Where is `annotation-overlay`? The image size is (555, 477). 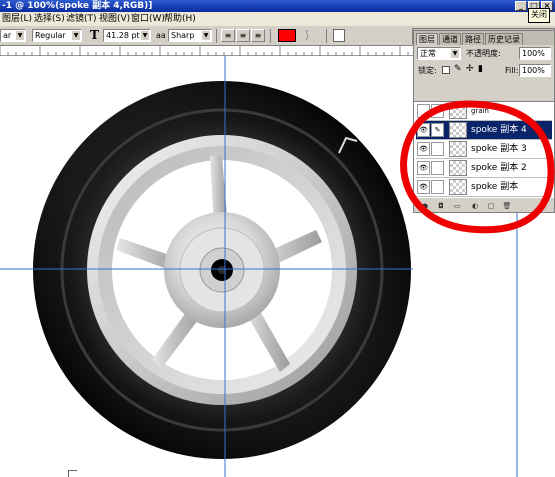 annotation-overlay is located at coordinates (477, 167).